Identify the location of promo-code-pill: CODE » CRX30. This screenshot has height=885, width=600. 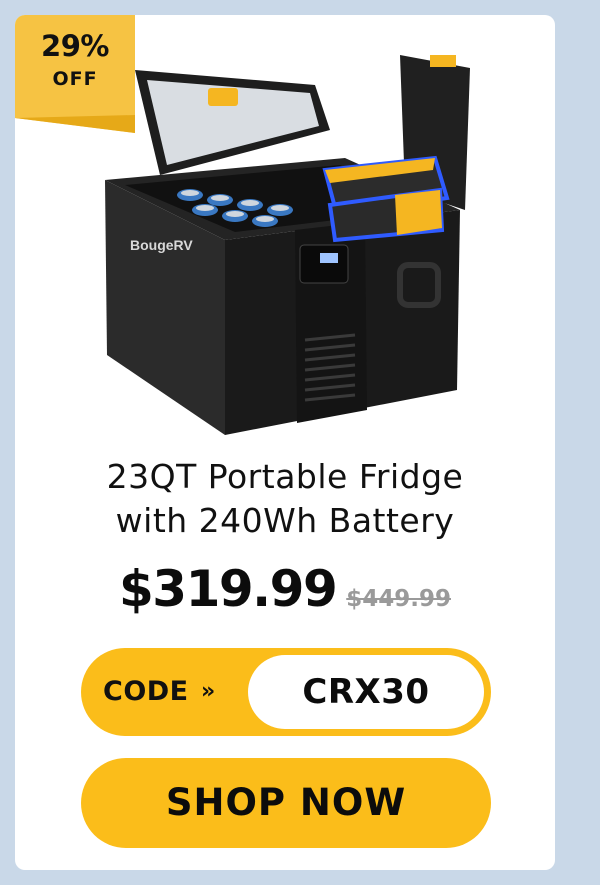
(286, 692).